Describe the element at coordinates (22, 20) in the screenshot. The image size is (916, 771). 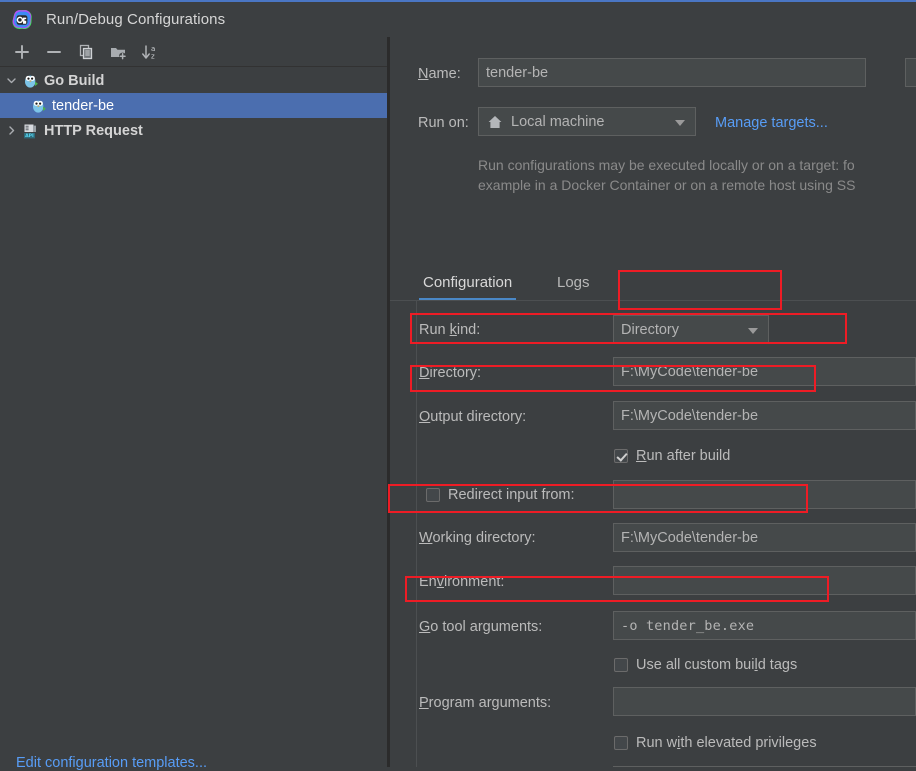
I see `goland-logo-icon` at that location.